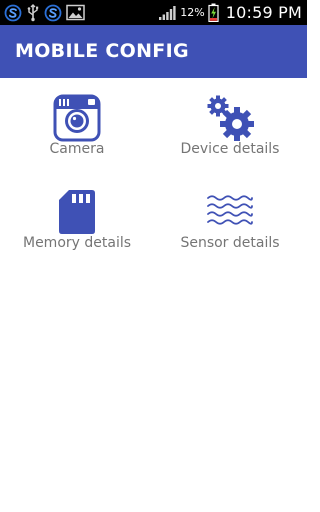  What do you see at coordinates (77, 212) in the screenshot?
I see `sd-card-icon` at bounding box center [77, 212].